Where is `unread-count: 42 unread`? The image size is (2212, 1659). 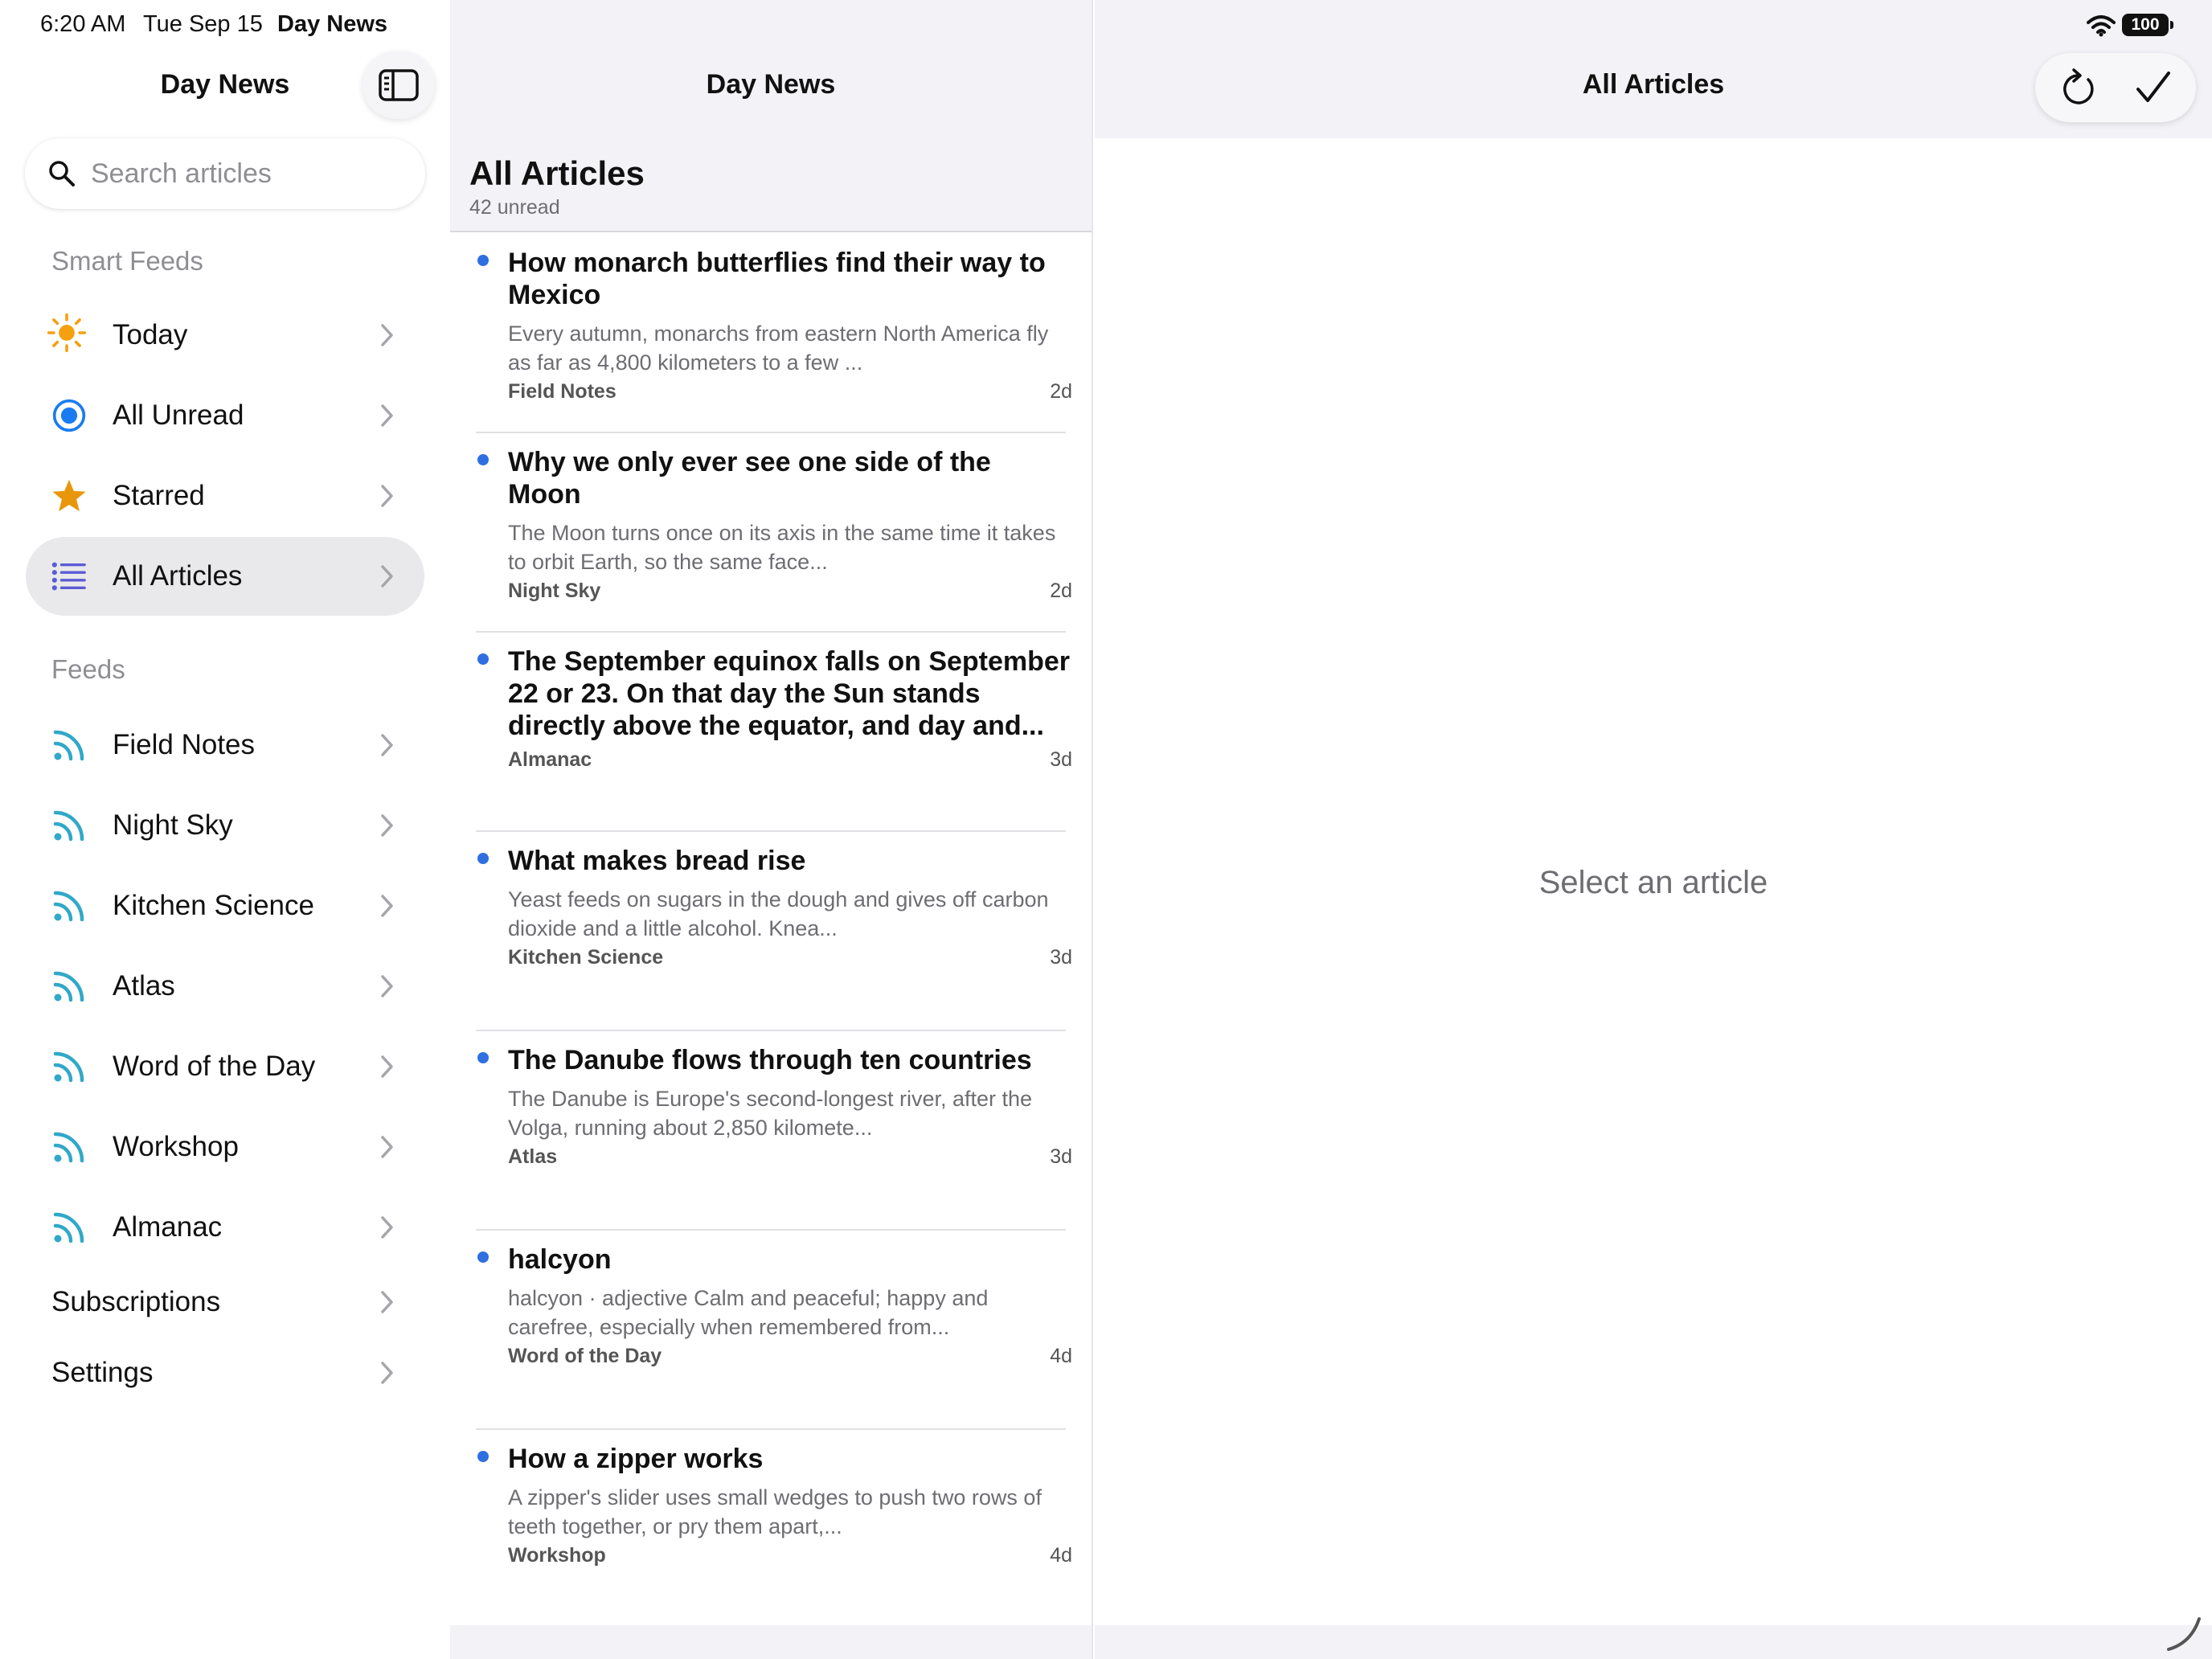
unread-count: 42 unread is located at coordinates (514, 207).